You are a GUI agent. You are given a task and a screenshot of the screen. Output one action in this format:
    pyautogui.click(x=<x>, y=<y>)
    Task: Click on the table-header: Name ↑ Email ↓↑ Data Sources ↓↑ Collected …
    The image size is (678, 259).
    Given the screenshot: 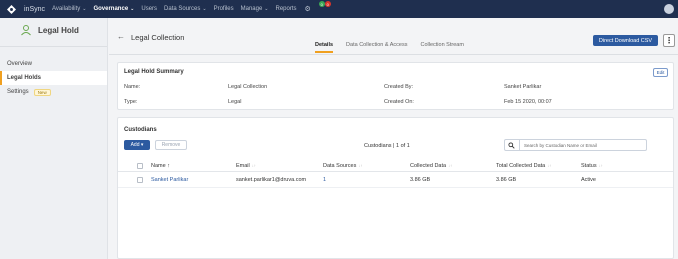 What is the action you would take?
    pyautogui.click(x=395, y=166)
    